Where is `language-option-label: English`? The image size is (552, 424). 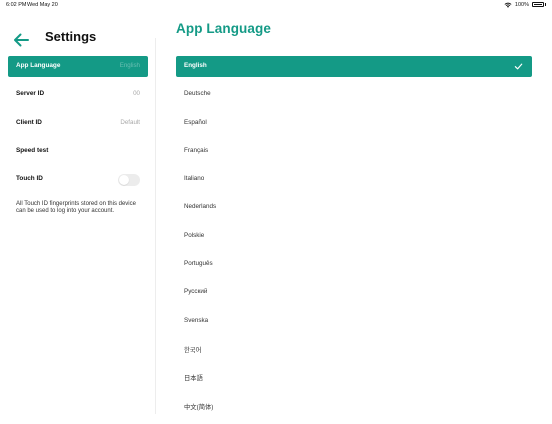 language-option-label: English is located at coordinates (195, 65).